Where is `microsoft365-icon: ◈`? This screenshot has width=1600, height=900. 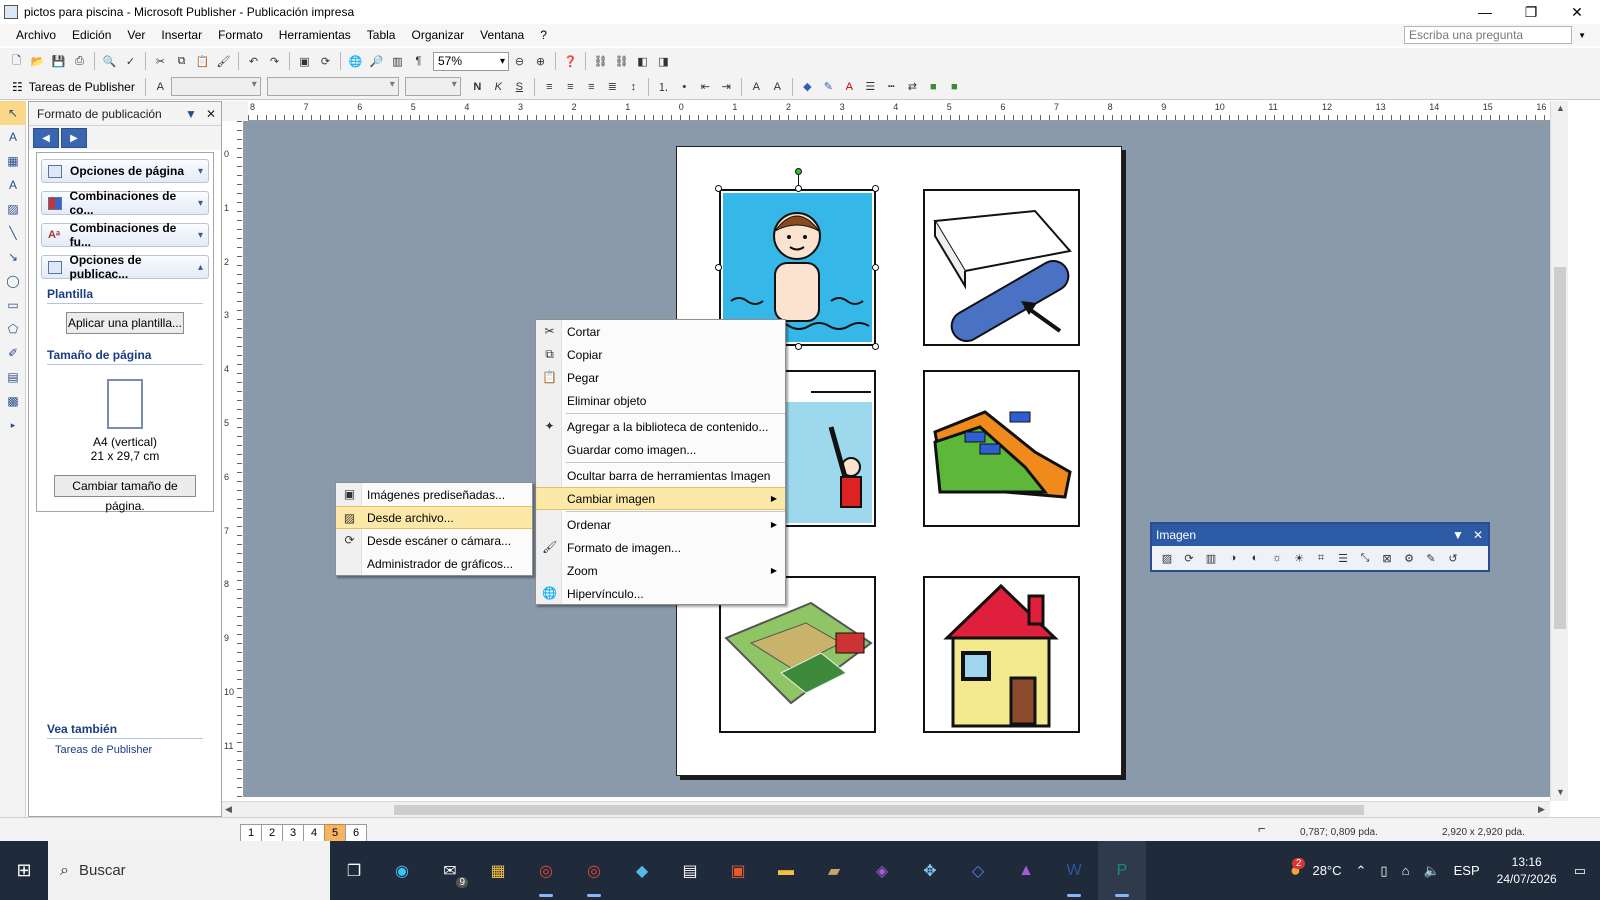 microsoft365-icon: ◈ is located at coordinates (882, 870).